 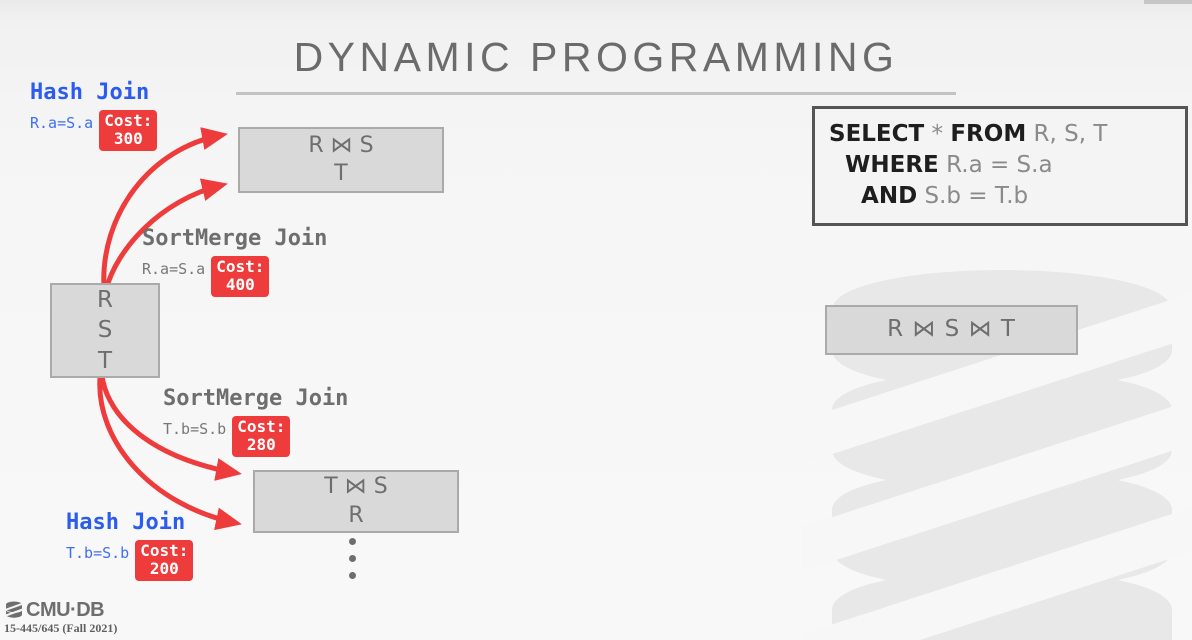 What do you see at coordinates (134, 610) in the screenshot?
I see `cmu-db-logo: CMU·DB` at bounding box center [134, 610].